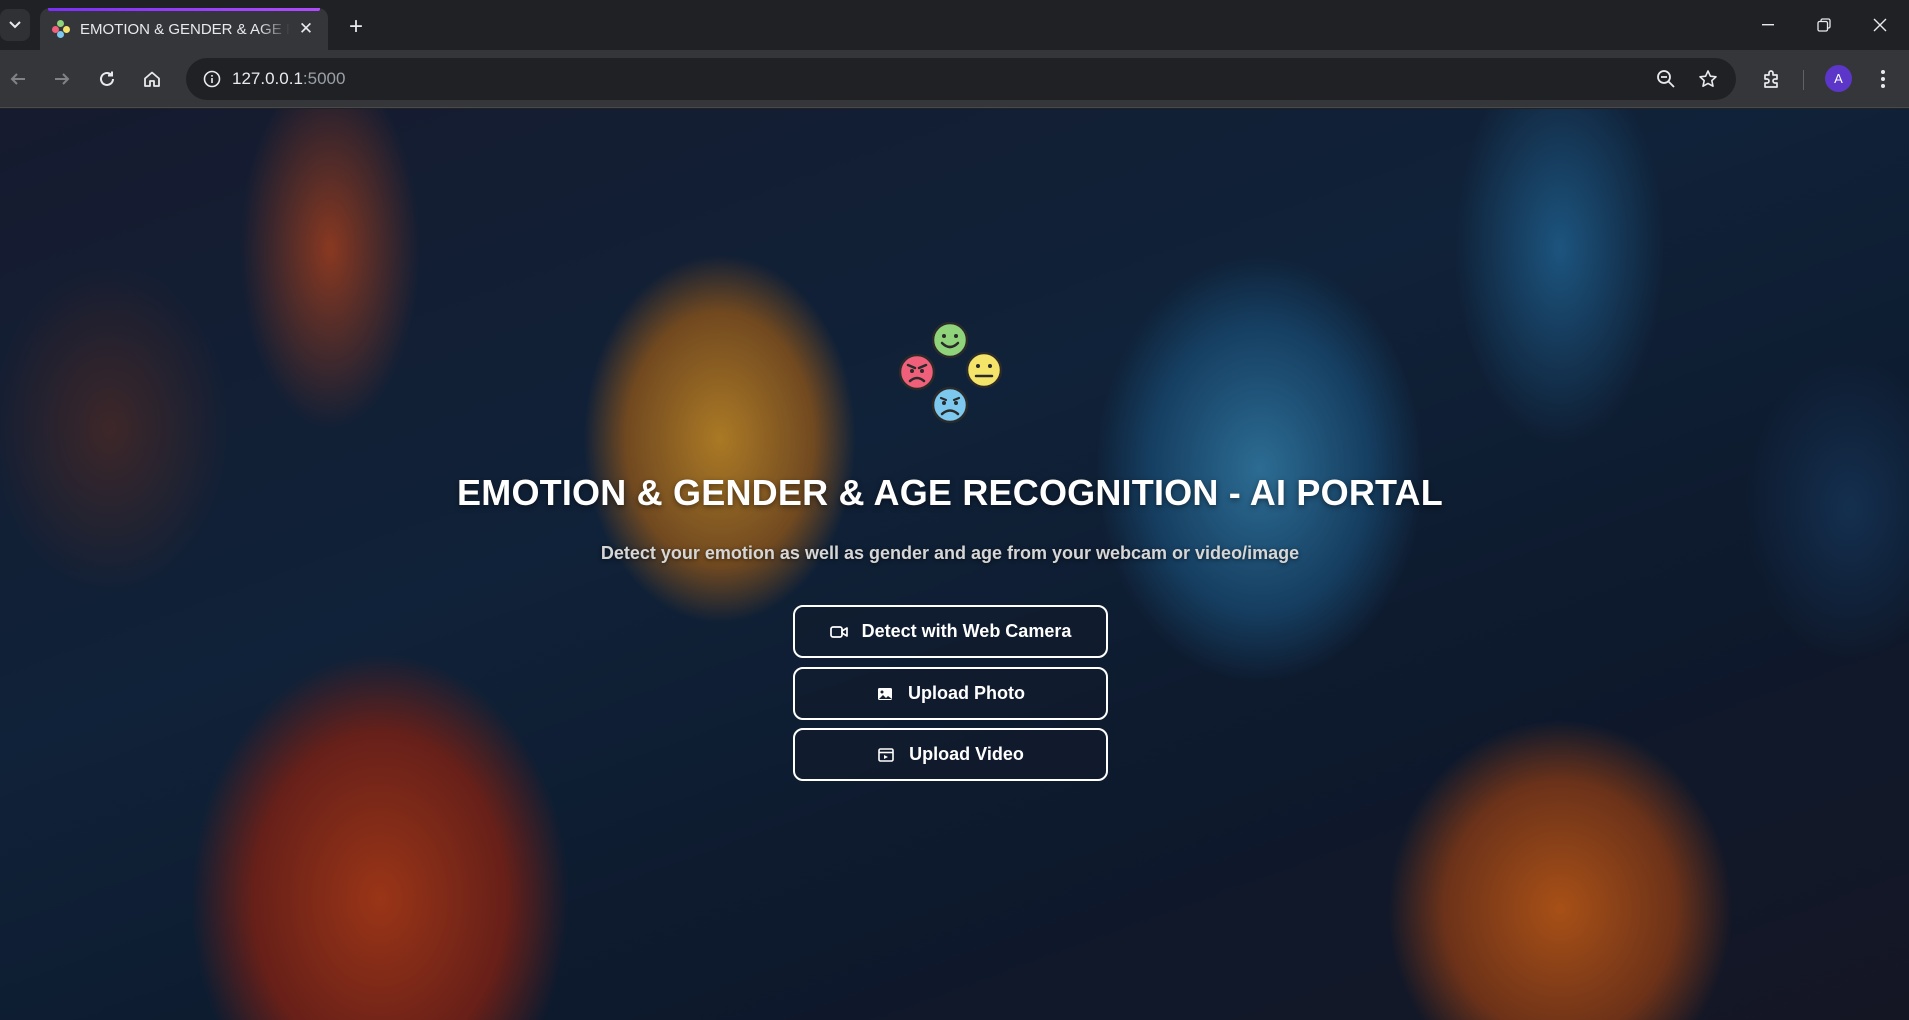 This screenshot has width=1909, height=1020. Describe the element at coordinates (984, 370) in the screenshot. I see `neutral-face-icon` at that location.